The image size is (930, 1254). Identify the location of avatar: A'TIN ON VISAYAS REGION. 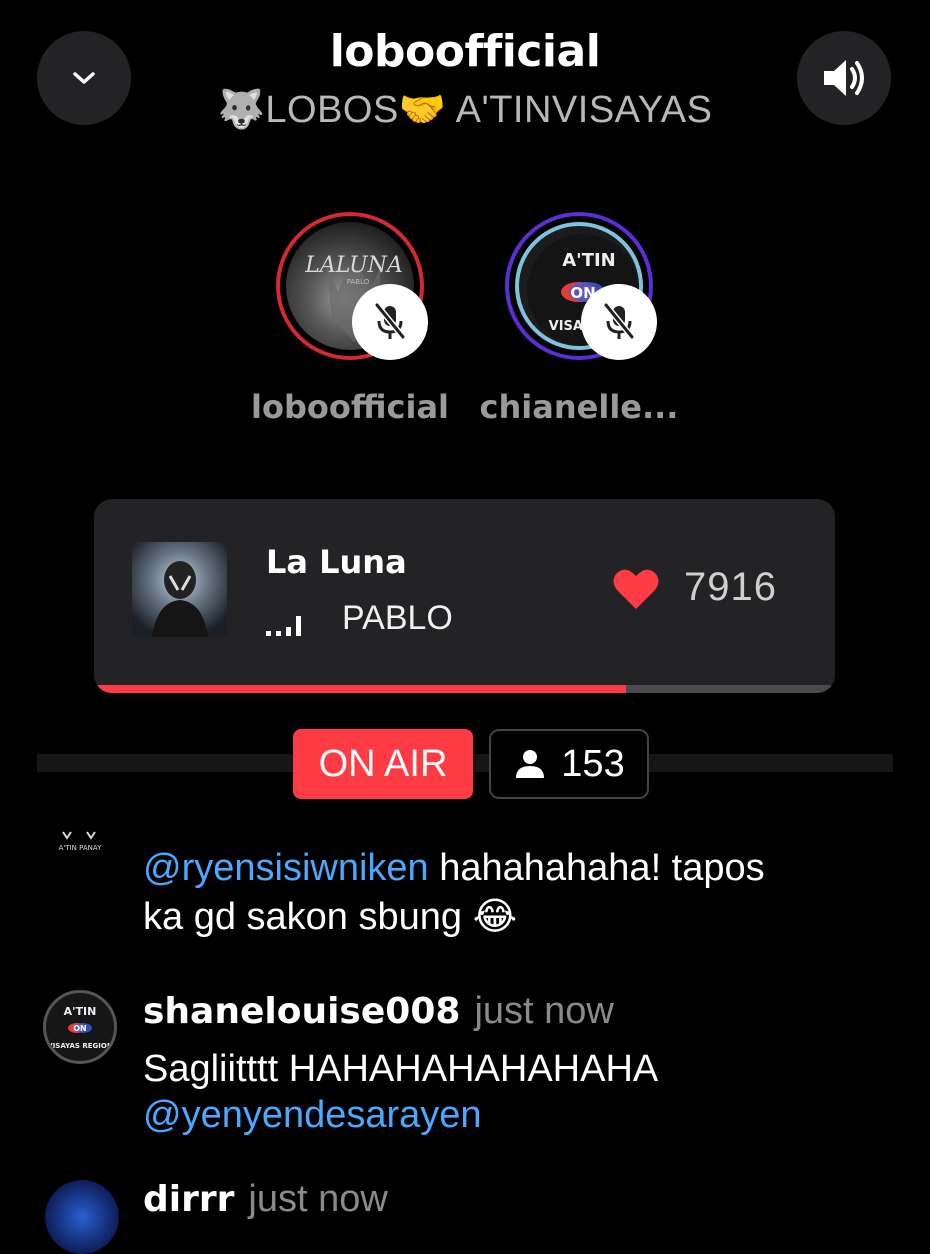
(80, 1027).